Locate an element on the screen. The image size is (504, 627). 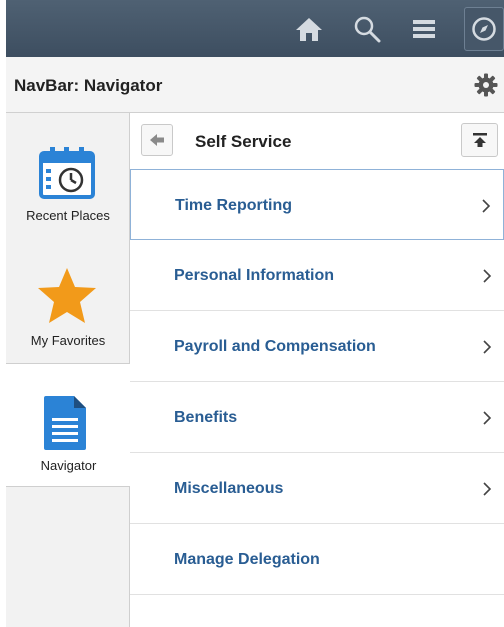
list-item-benefits: Benefits is located at coordinates (317, 417).